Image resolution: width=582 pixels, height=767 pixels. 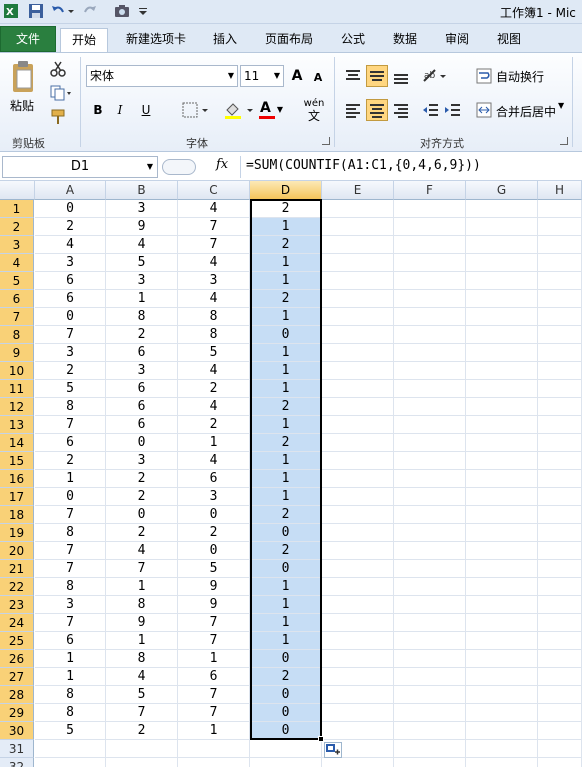 I want to click on row-header: 31, so click(x=17, y=749).